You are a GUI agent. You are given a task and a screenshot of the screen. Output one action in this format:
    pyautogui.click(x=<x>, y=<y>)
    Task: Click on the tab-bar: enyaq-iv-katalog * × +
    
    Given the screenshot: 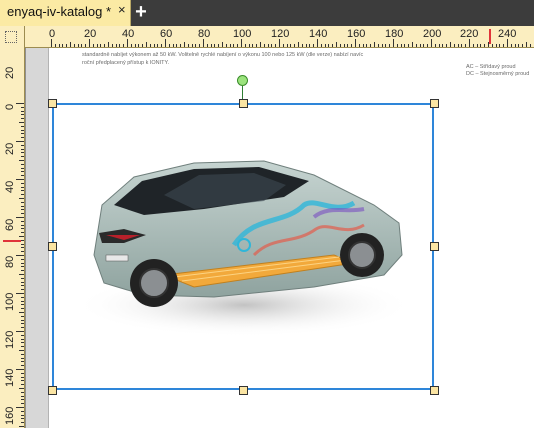 What is the action you would take?
    pyautogui.click(x=267, y=13)
    